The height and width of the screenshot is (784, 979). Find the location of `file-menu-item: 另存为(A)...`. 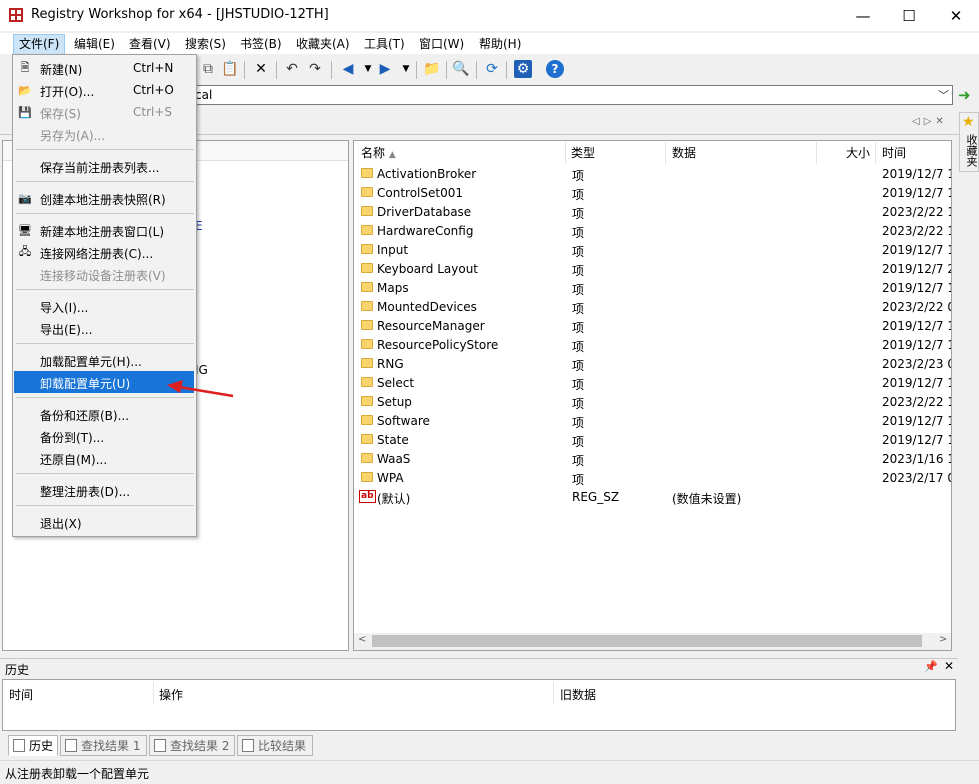

file-menu-item: 另存为(A)... is located at coordinates (104, 134).